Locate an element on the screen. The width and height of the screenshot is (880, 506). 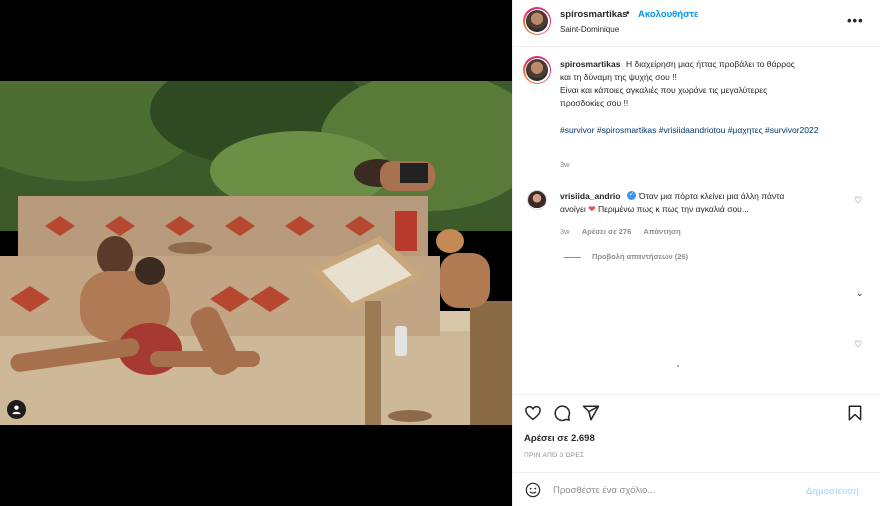
caption-username: spirosmartikas is located at coordinates (590, 64).